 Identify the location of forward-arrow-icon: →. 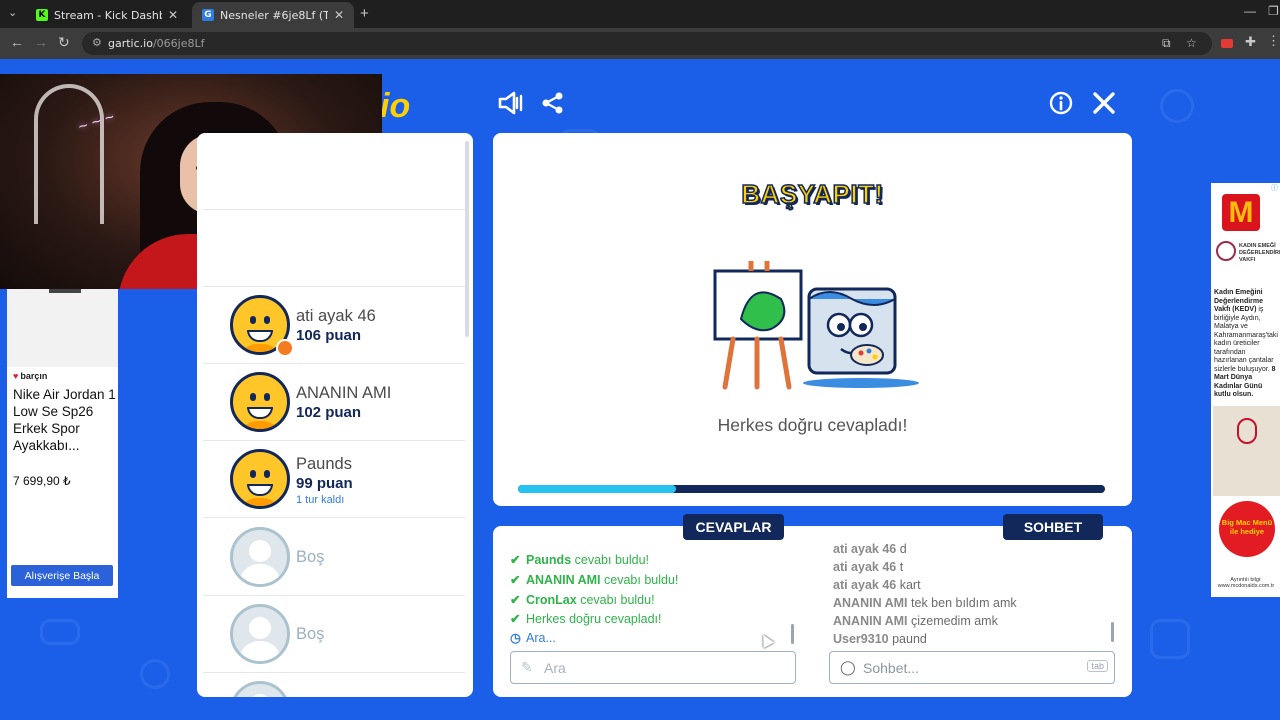
(41, 42).